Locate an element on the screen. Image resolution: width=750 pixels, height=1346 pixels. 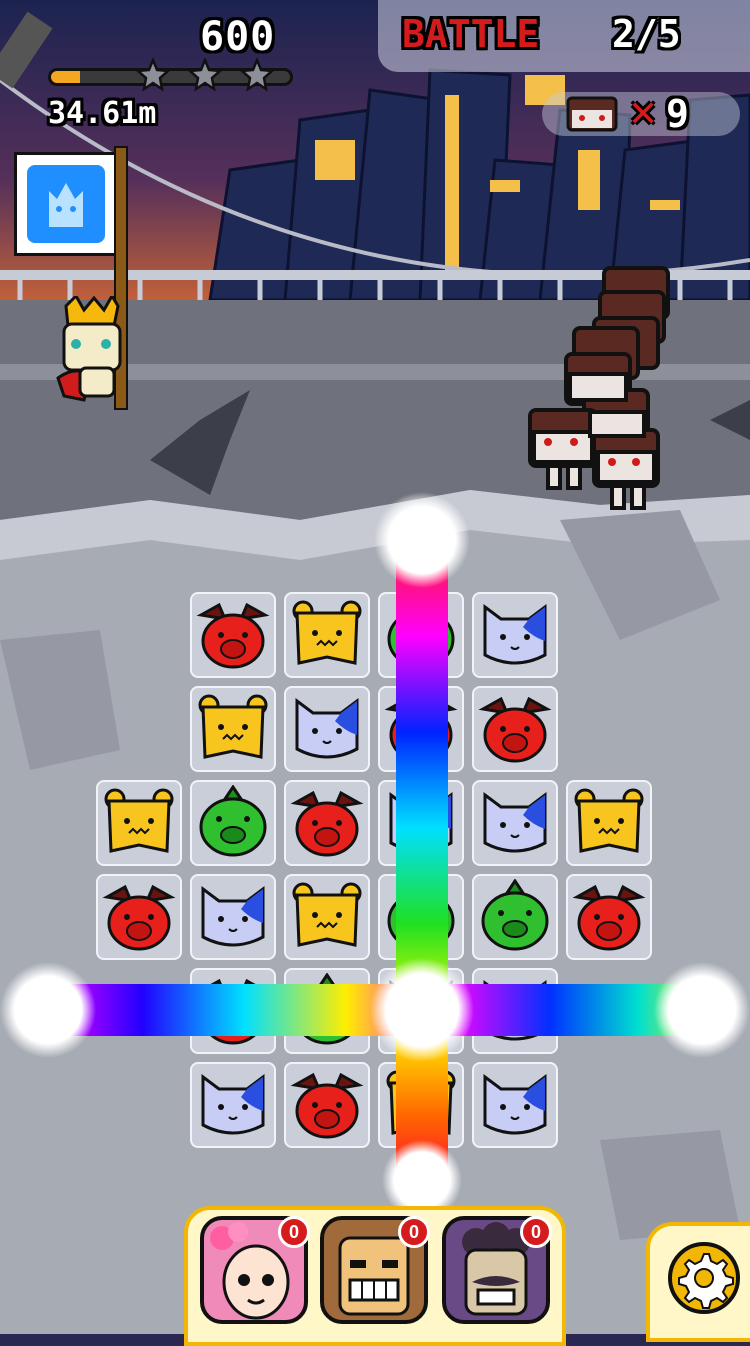
gear-icon is located at coordinates (706, 1281).